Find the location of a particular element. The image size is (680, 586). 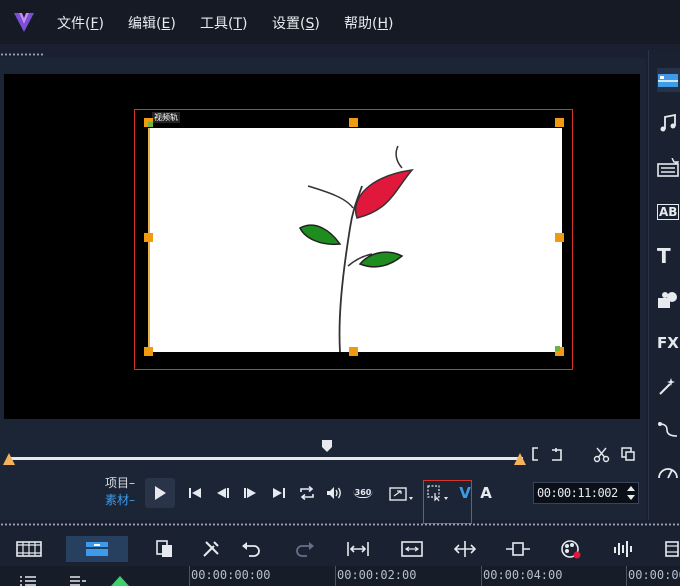

library-tab-title: T is located at coordinates (668, 256).